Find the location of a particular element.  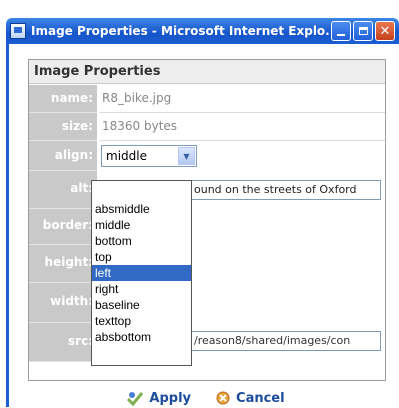

size-value: 18360 bytes is located at coordinates (242, 127).